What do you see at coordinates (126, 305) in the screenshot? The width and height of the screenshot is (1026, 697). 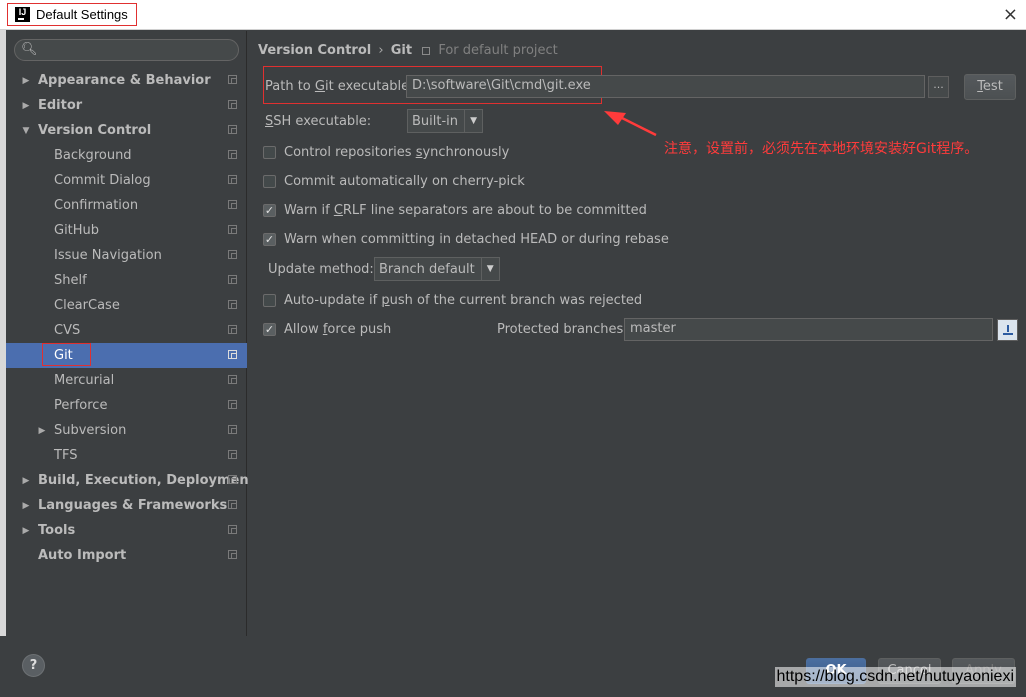 I see `sidebar-item-clearcase: ClearCase` at bounding box center [126, 305].